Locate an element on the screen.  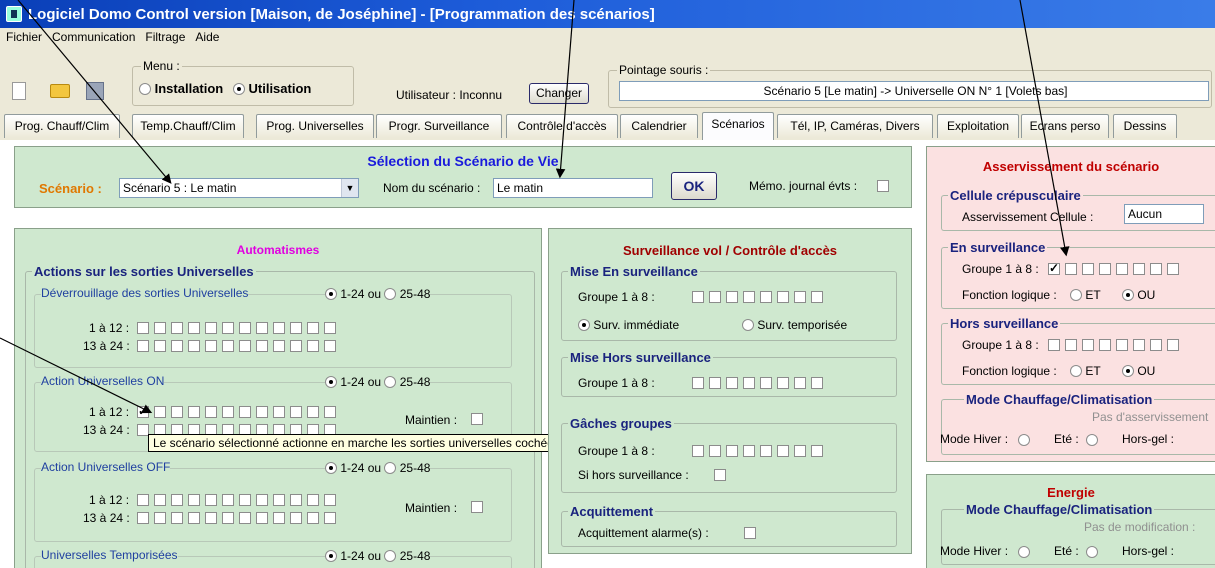
arrow-to-name-input is located at coordinates (565, 89).